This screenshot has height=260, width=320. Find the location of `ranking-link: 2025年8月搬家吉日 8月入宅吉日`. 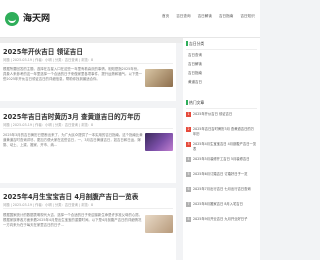

ranking-link: 2025年8月搬家吉日 8月入宅吉日 is located at coordinates (225, 204).